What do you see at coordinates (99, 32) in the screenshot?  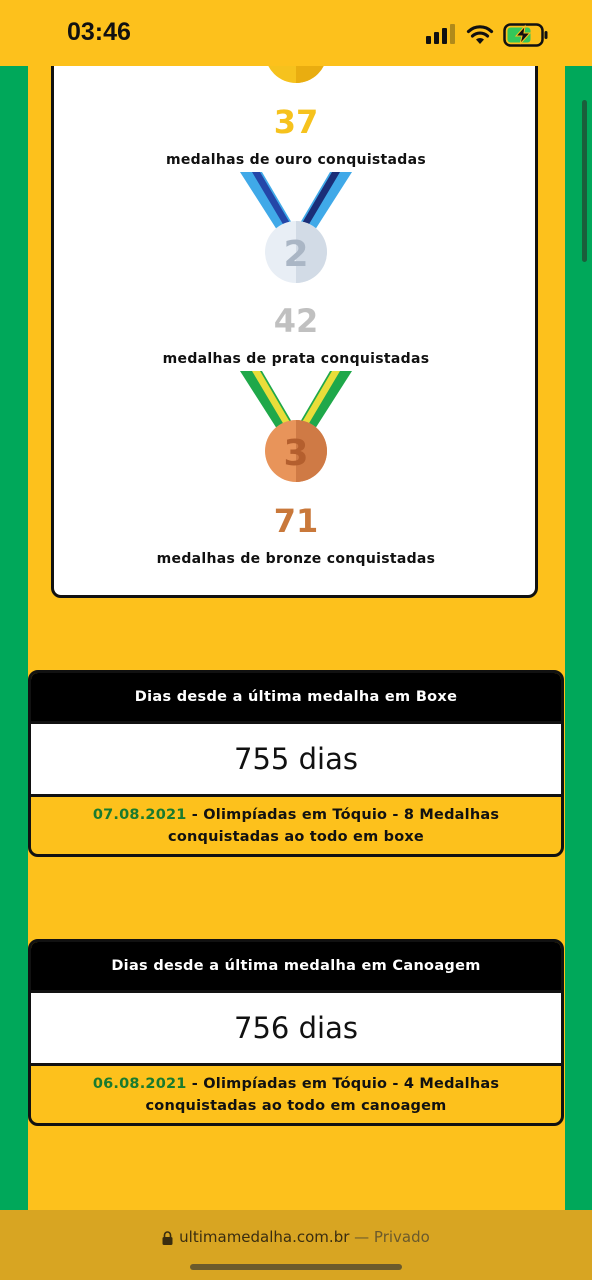 I see `status-time: 03:46` at bounding box center [99, 32].